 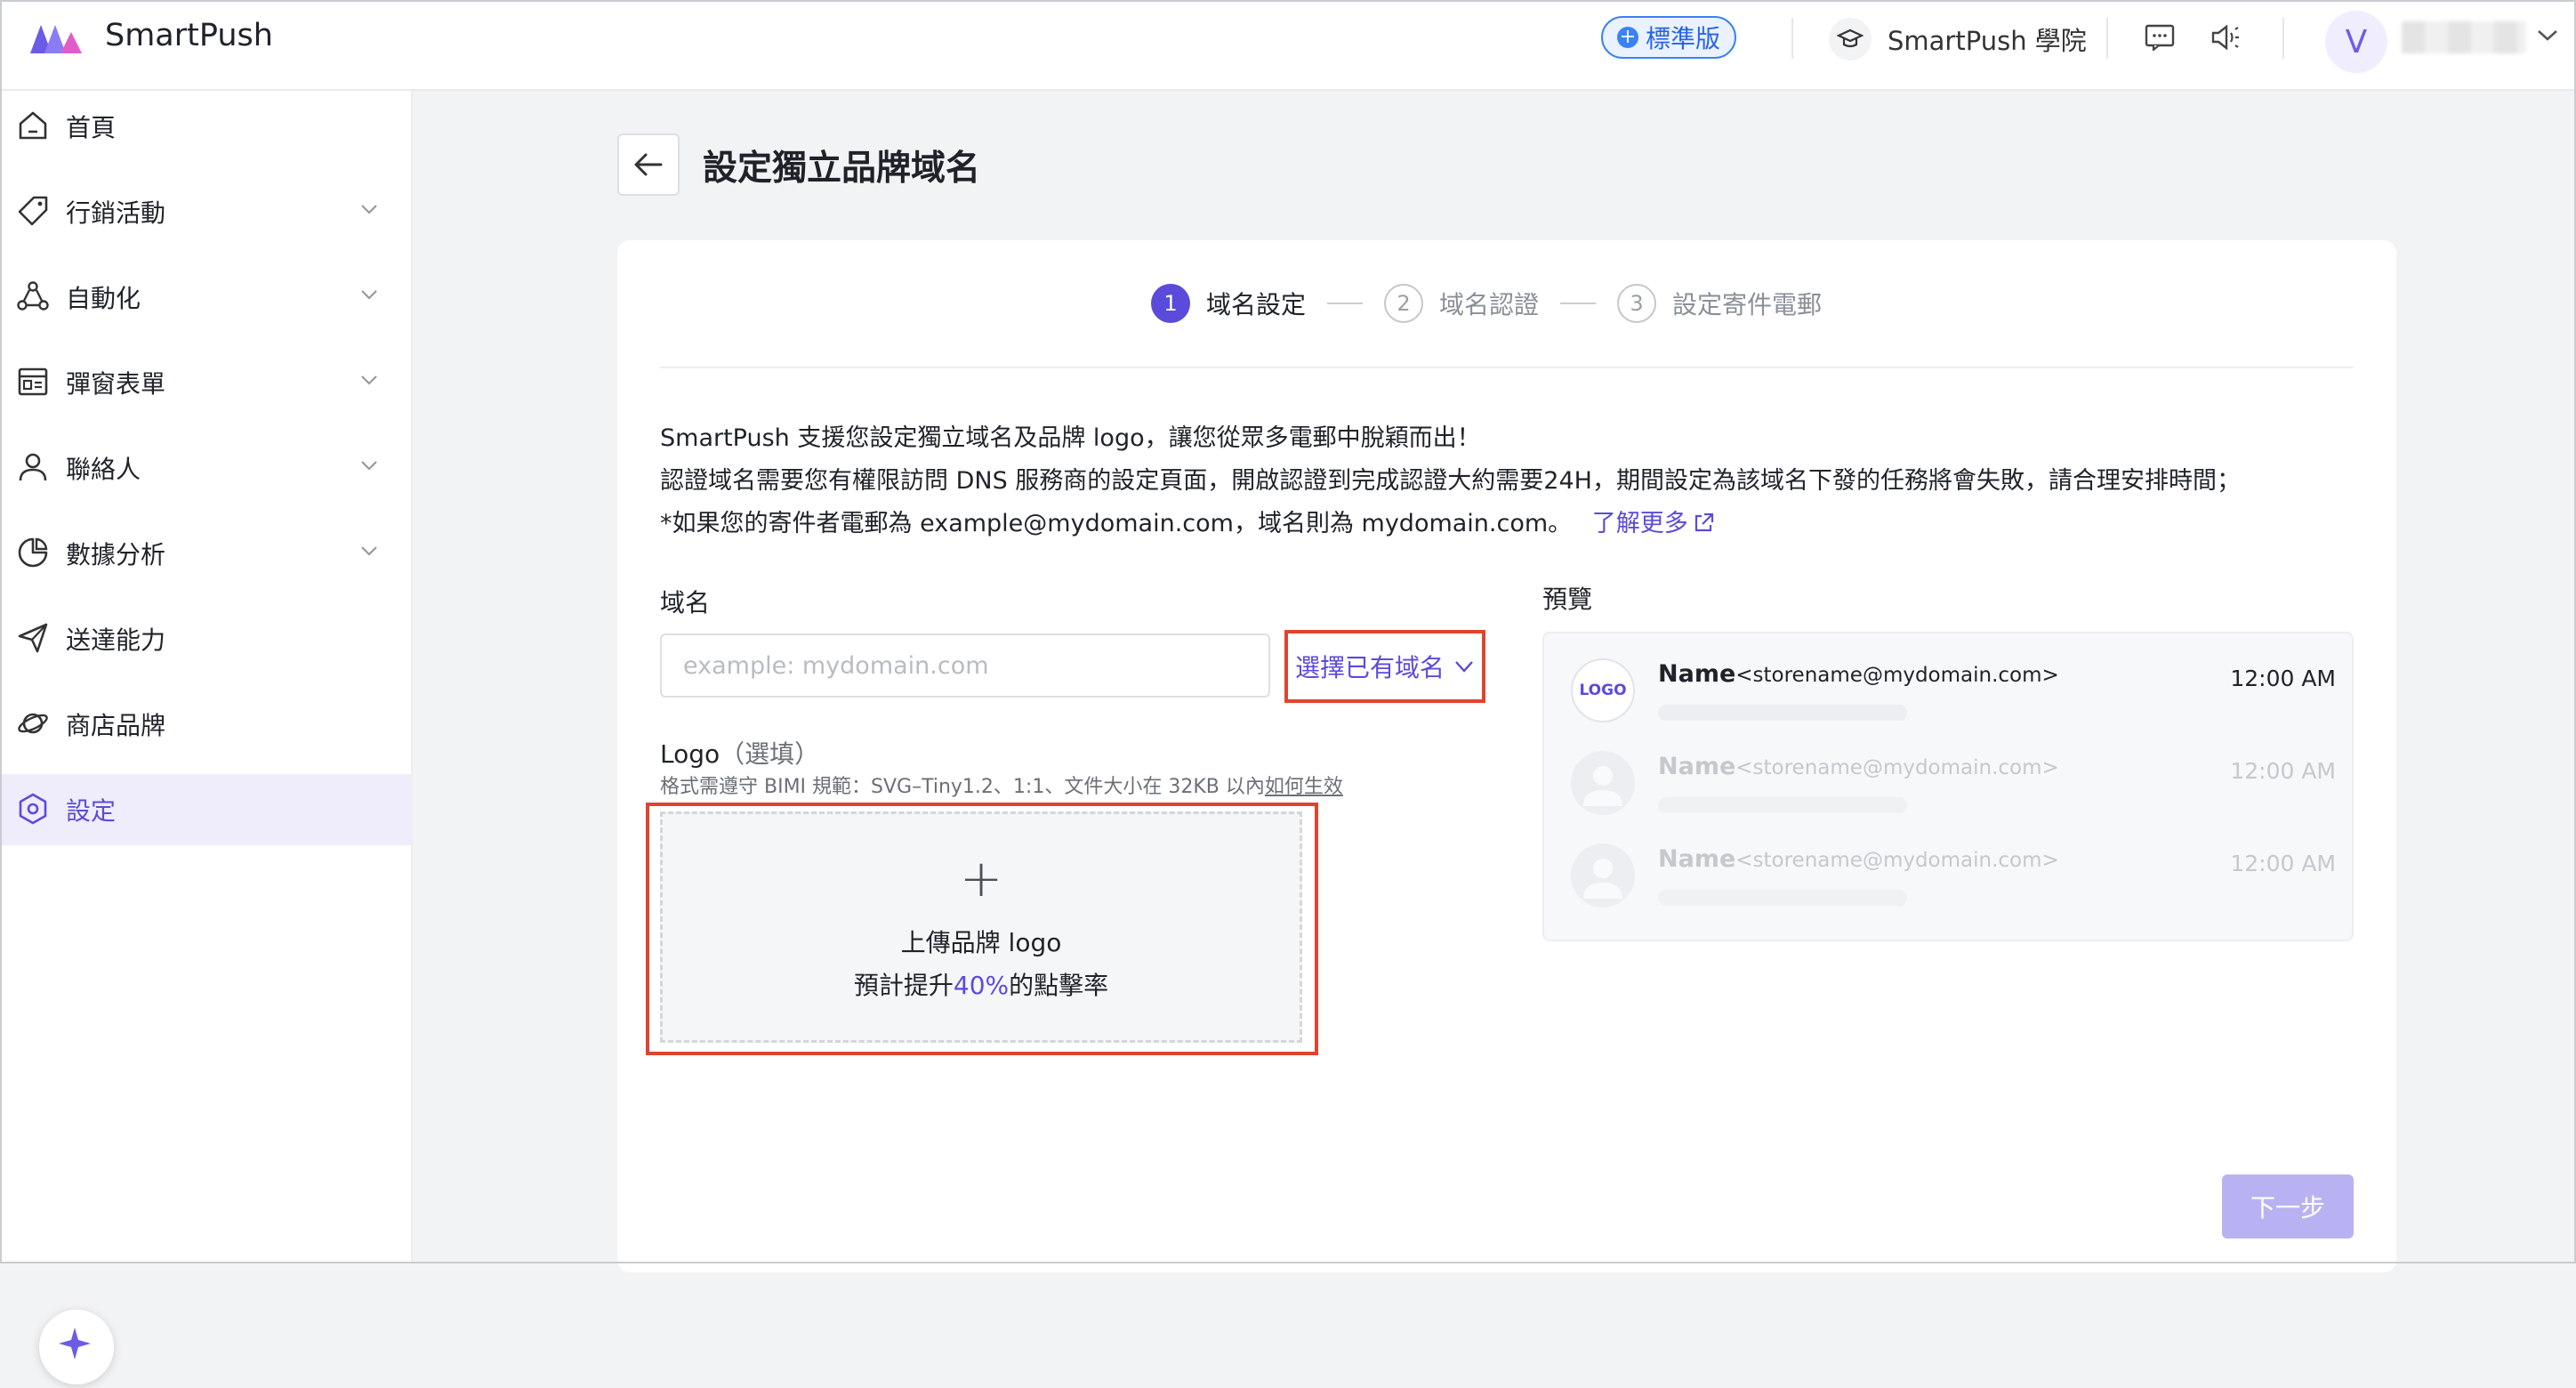 What do you see at coordinates (205, 297) in the screenshot?
I see `sidebar-item-automation: 自動化` at bounding box center [205, 297].